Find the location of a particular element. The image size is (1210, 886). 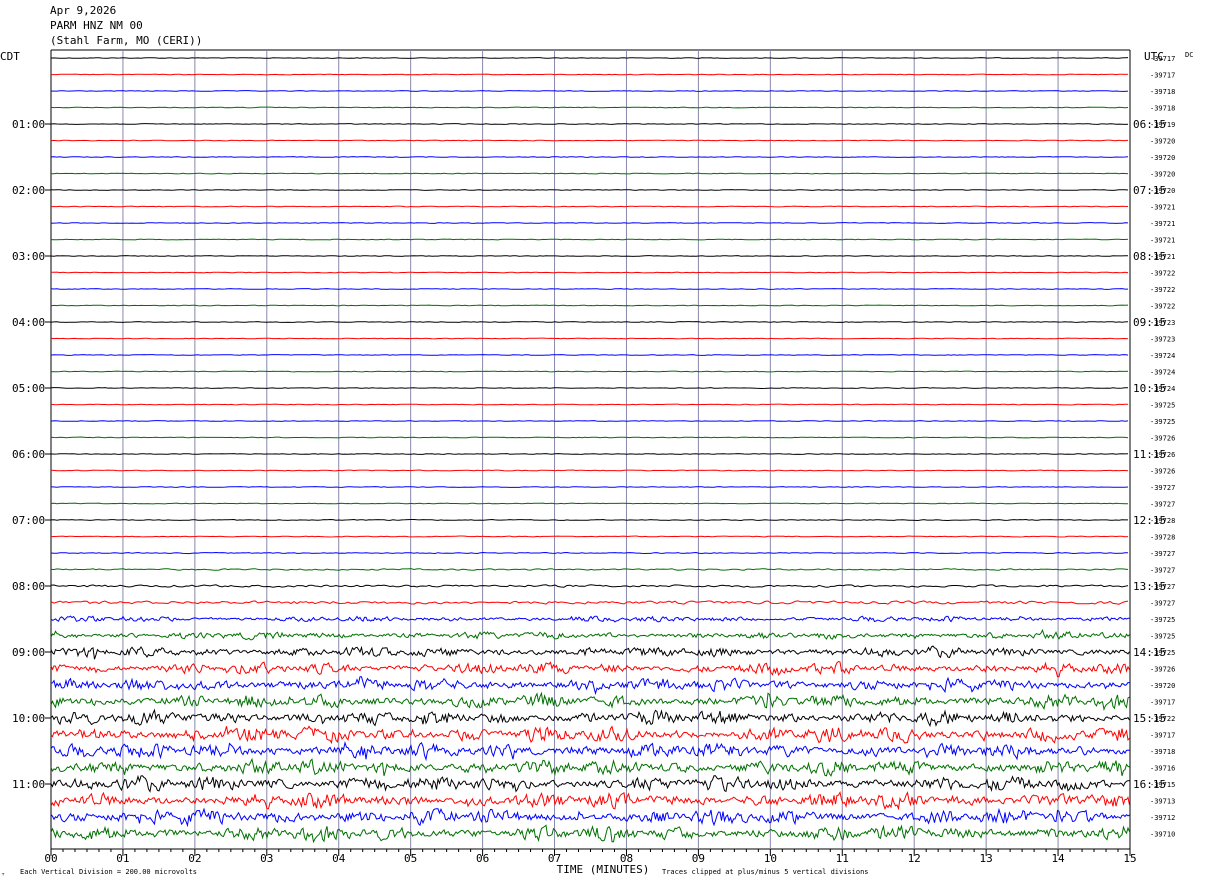

utc-hour-label: 11:15 is located at coordinates (1149, 454).